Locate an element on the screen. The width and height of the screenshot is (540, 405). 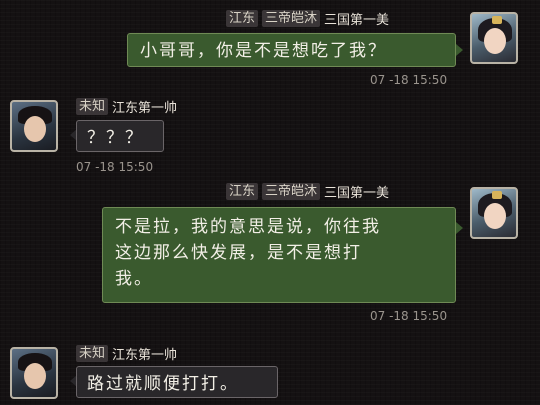
message-text: 路过就顺便打打。 is located at coordinates (163, 384).